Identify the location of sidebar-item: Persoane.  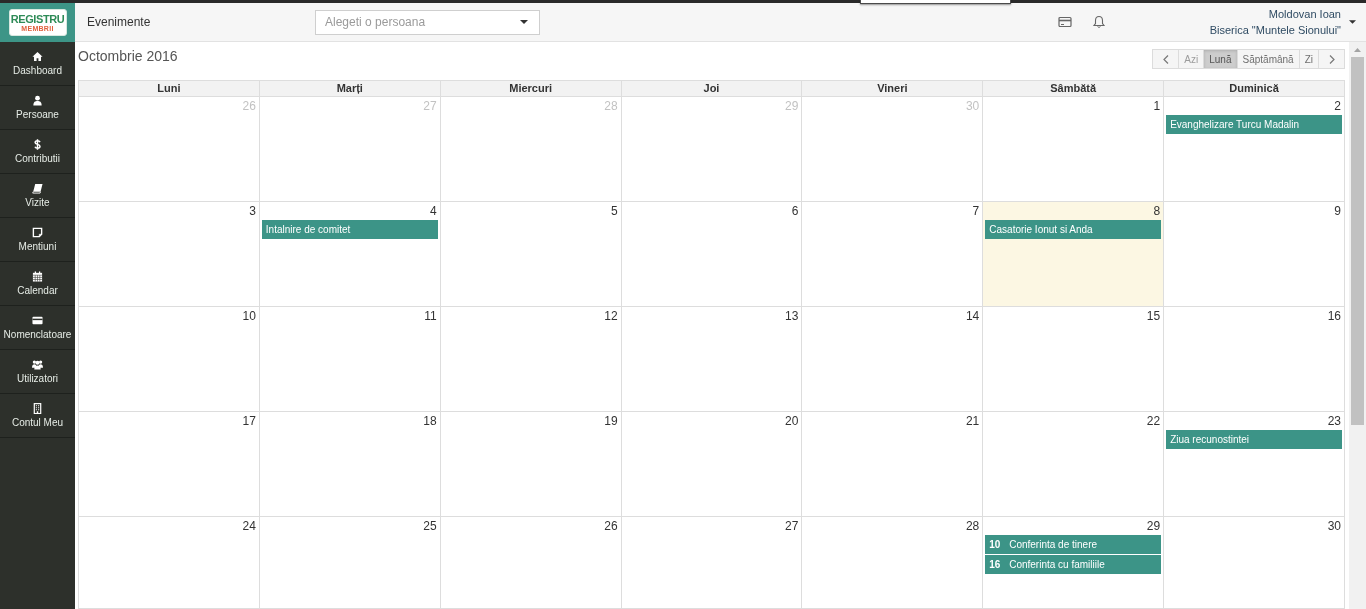
(37, 108).